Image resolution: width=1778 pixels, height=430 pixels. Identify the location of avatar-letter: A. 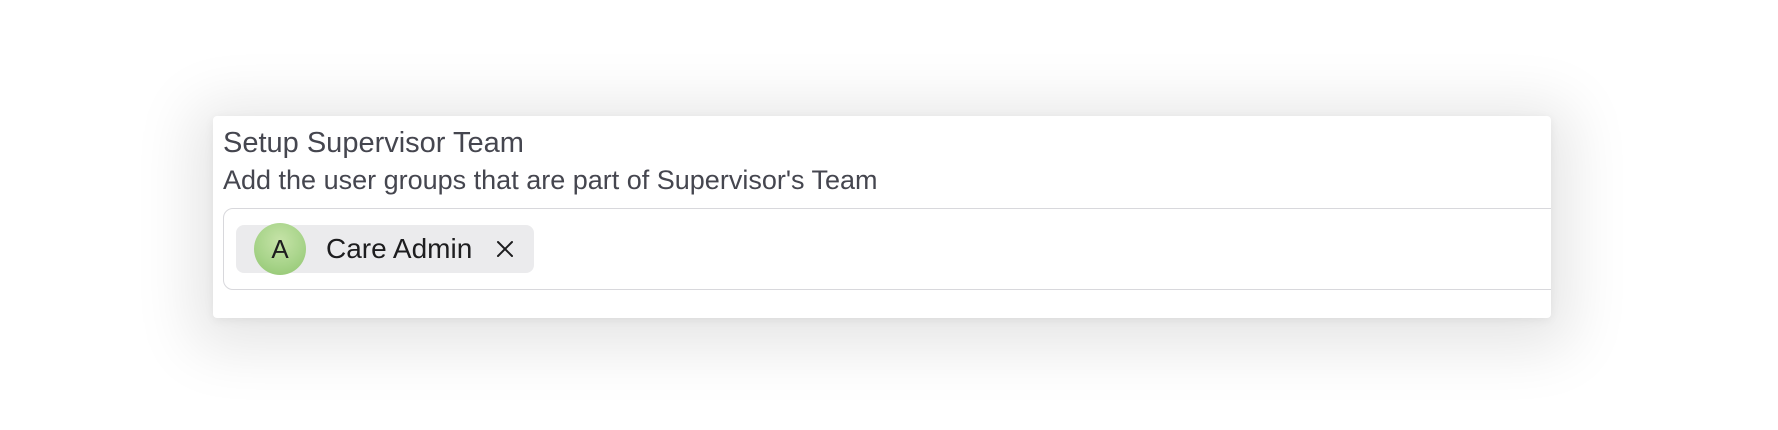
(280, 248).